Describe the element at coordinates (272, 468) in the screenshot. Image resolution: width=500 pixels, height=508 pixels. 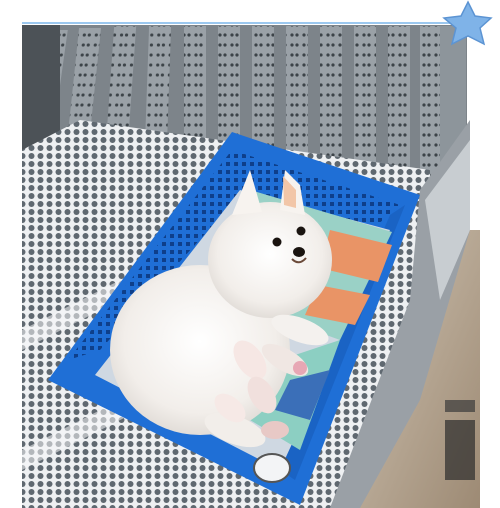
I see `water-bowl` at that location.